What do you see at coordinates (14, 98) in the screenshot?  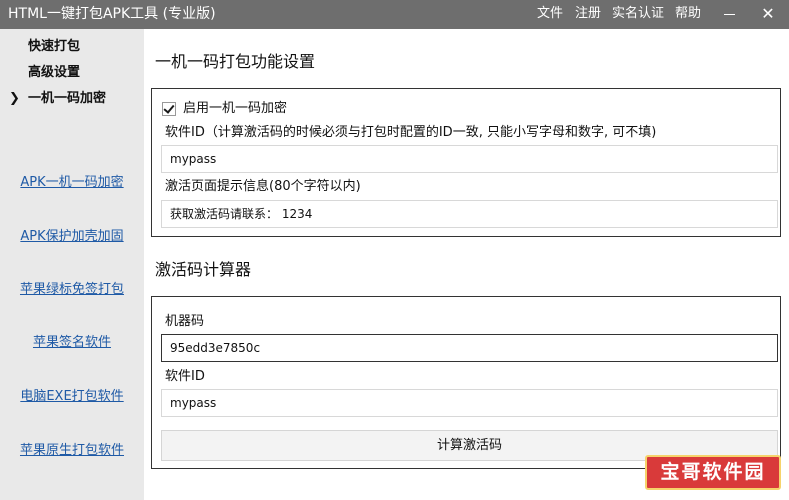 I see `active-chevron-icon: ❯` at bounding box center [14, 98].